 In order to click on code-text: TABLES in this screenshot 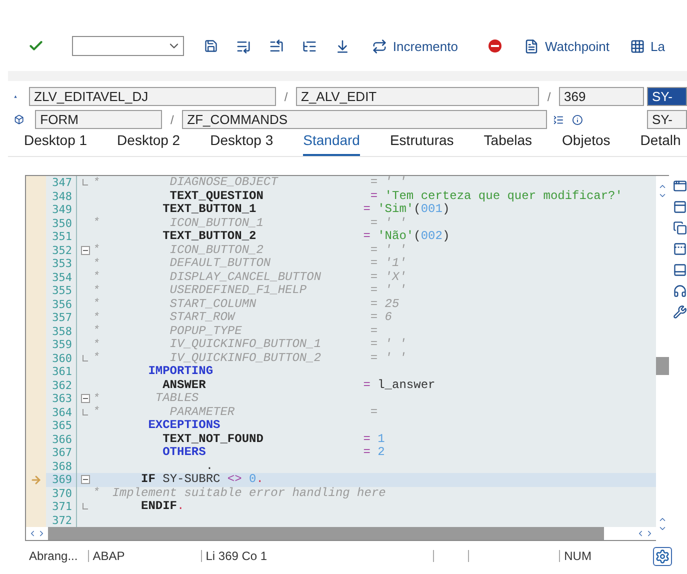, I will do `click(176, 399)`.